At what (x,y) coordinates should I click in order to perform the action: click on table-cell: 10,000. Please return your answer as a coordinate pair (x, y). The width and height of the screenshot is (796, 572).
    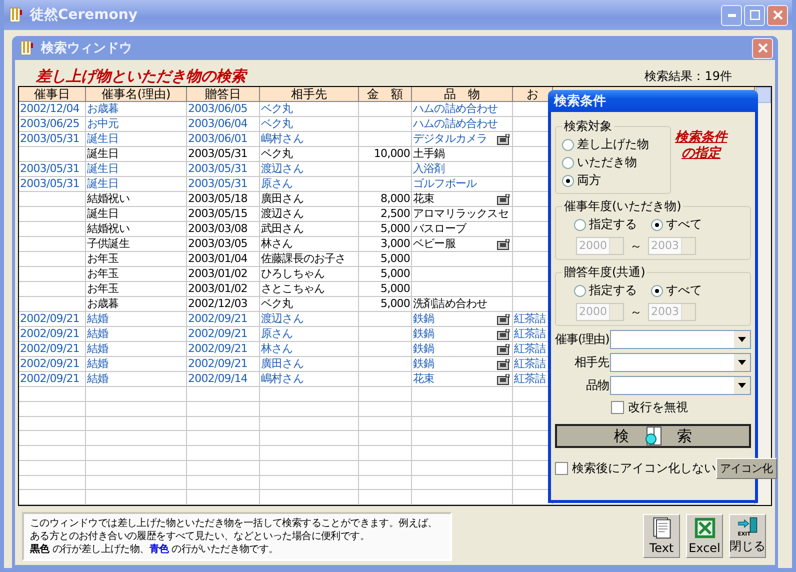
    Looking at the image, I should click on (385, 154).